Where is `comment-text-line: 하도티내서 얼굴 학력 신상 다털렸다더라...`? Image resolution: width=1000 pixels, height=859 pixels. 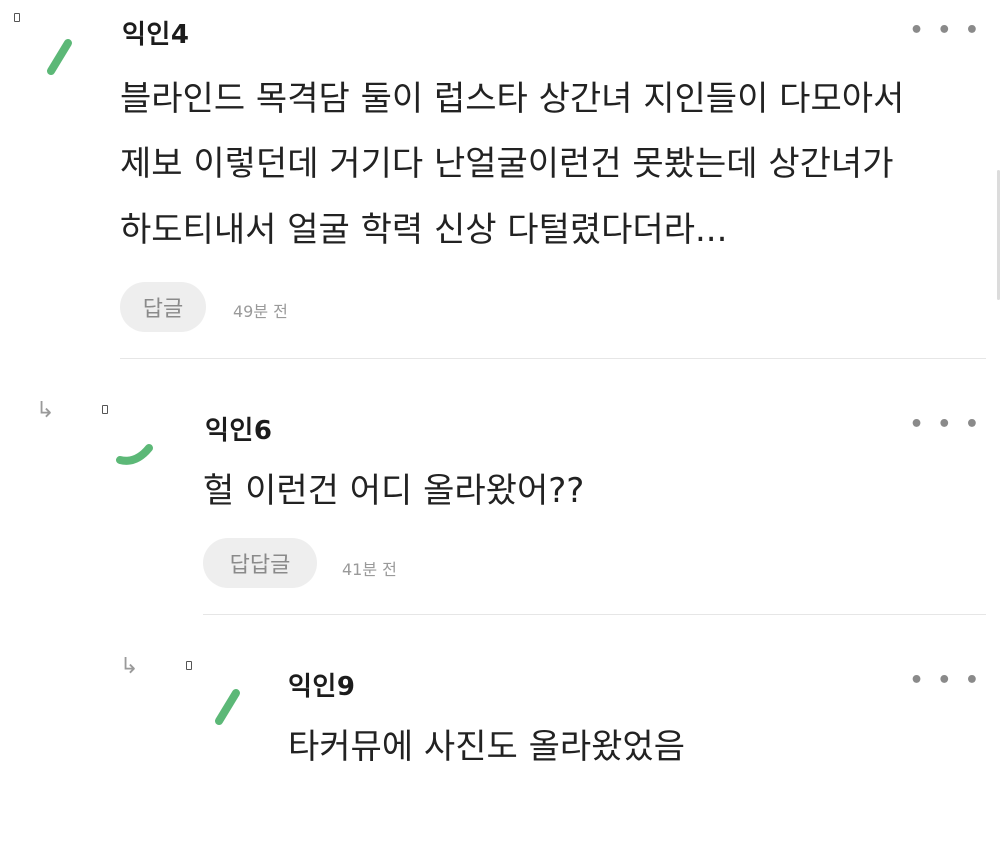 comment-text-line: 하도티내서 얼굴 학력 신상 다털렸다더라... is located at coordinates (424, 230).